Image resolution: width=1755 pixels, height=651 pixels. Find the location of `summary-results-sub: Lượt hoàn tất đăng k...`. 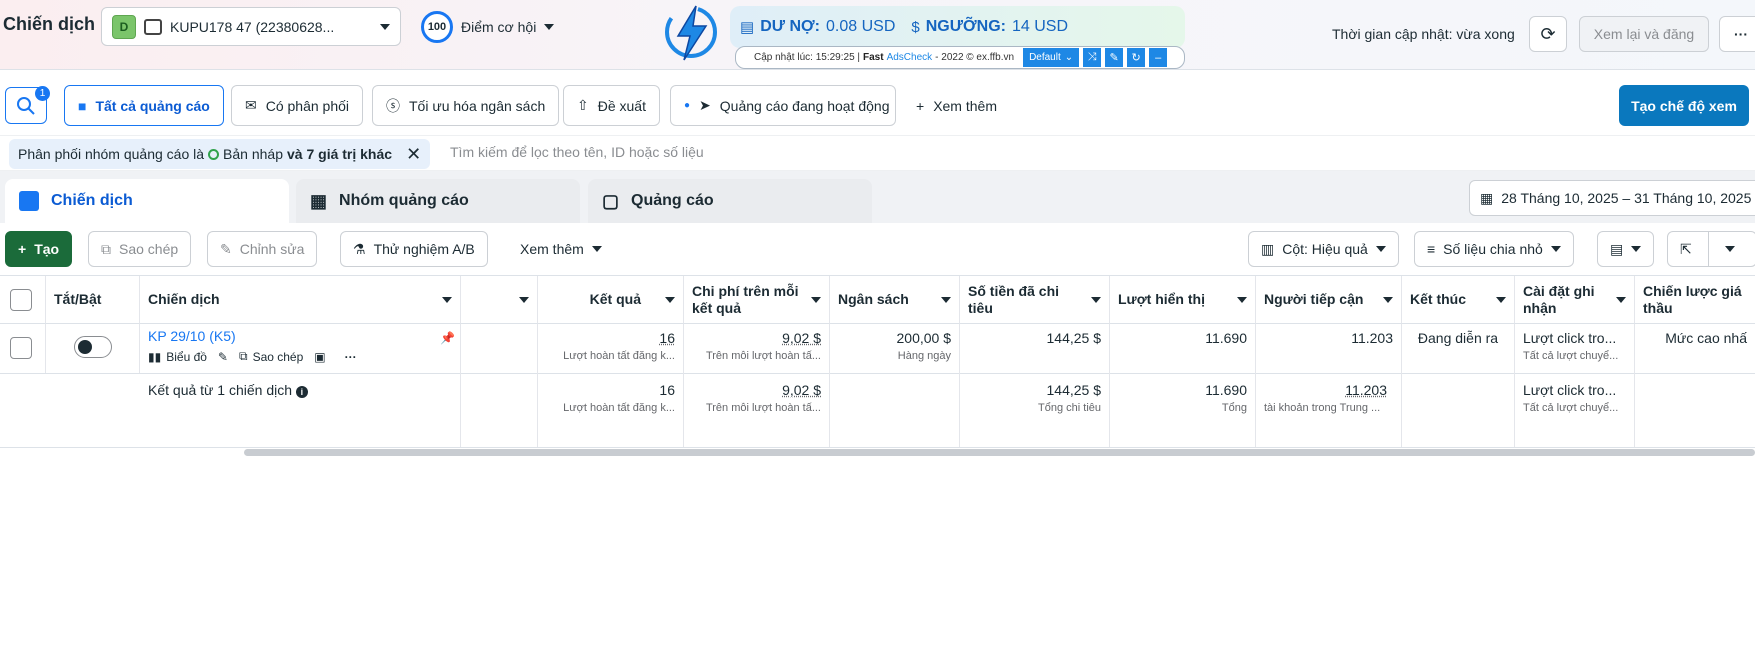

summary-results-sub: Lượt hoàn tất đăng k... is located at coordinates (610, 408).